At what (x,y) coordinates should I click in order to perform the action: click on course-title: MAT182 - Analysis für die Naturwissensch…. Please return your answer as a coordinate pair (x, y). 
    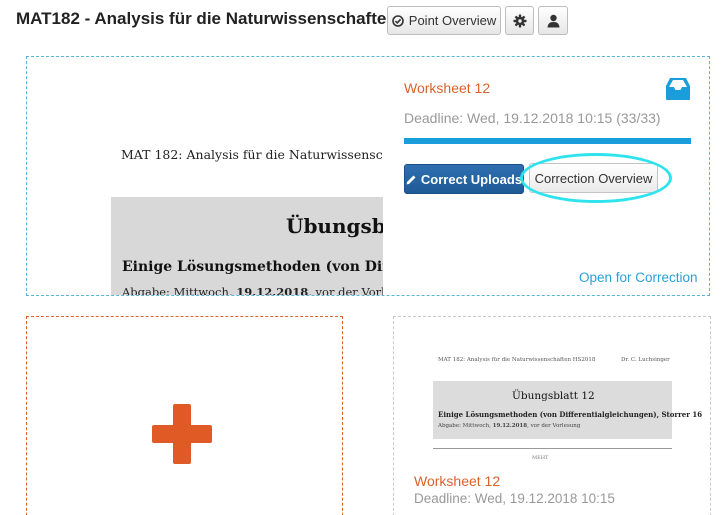
    Looking at the image, I should click on (206, 18).